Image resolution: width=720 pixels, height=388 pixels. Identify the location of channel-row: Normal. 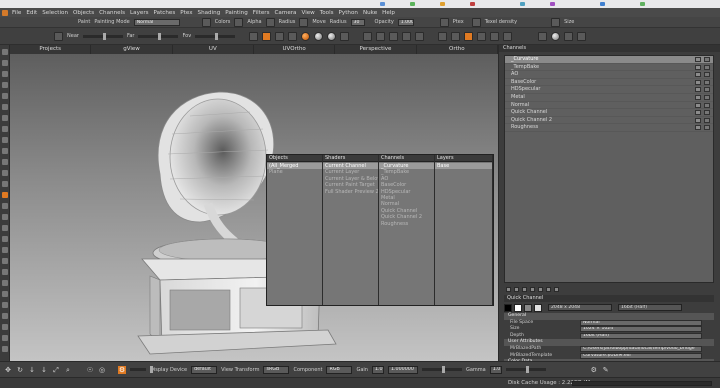
(609, 106).